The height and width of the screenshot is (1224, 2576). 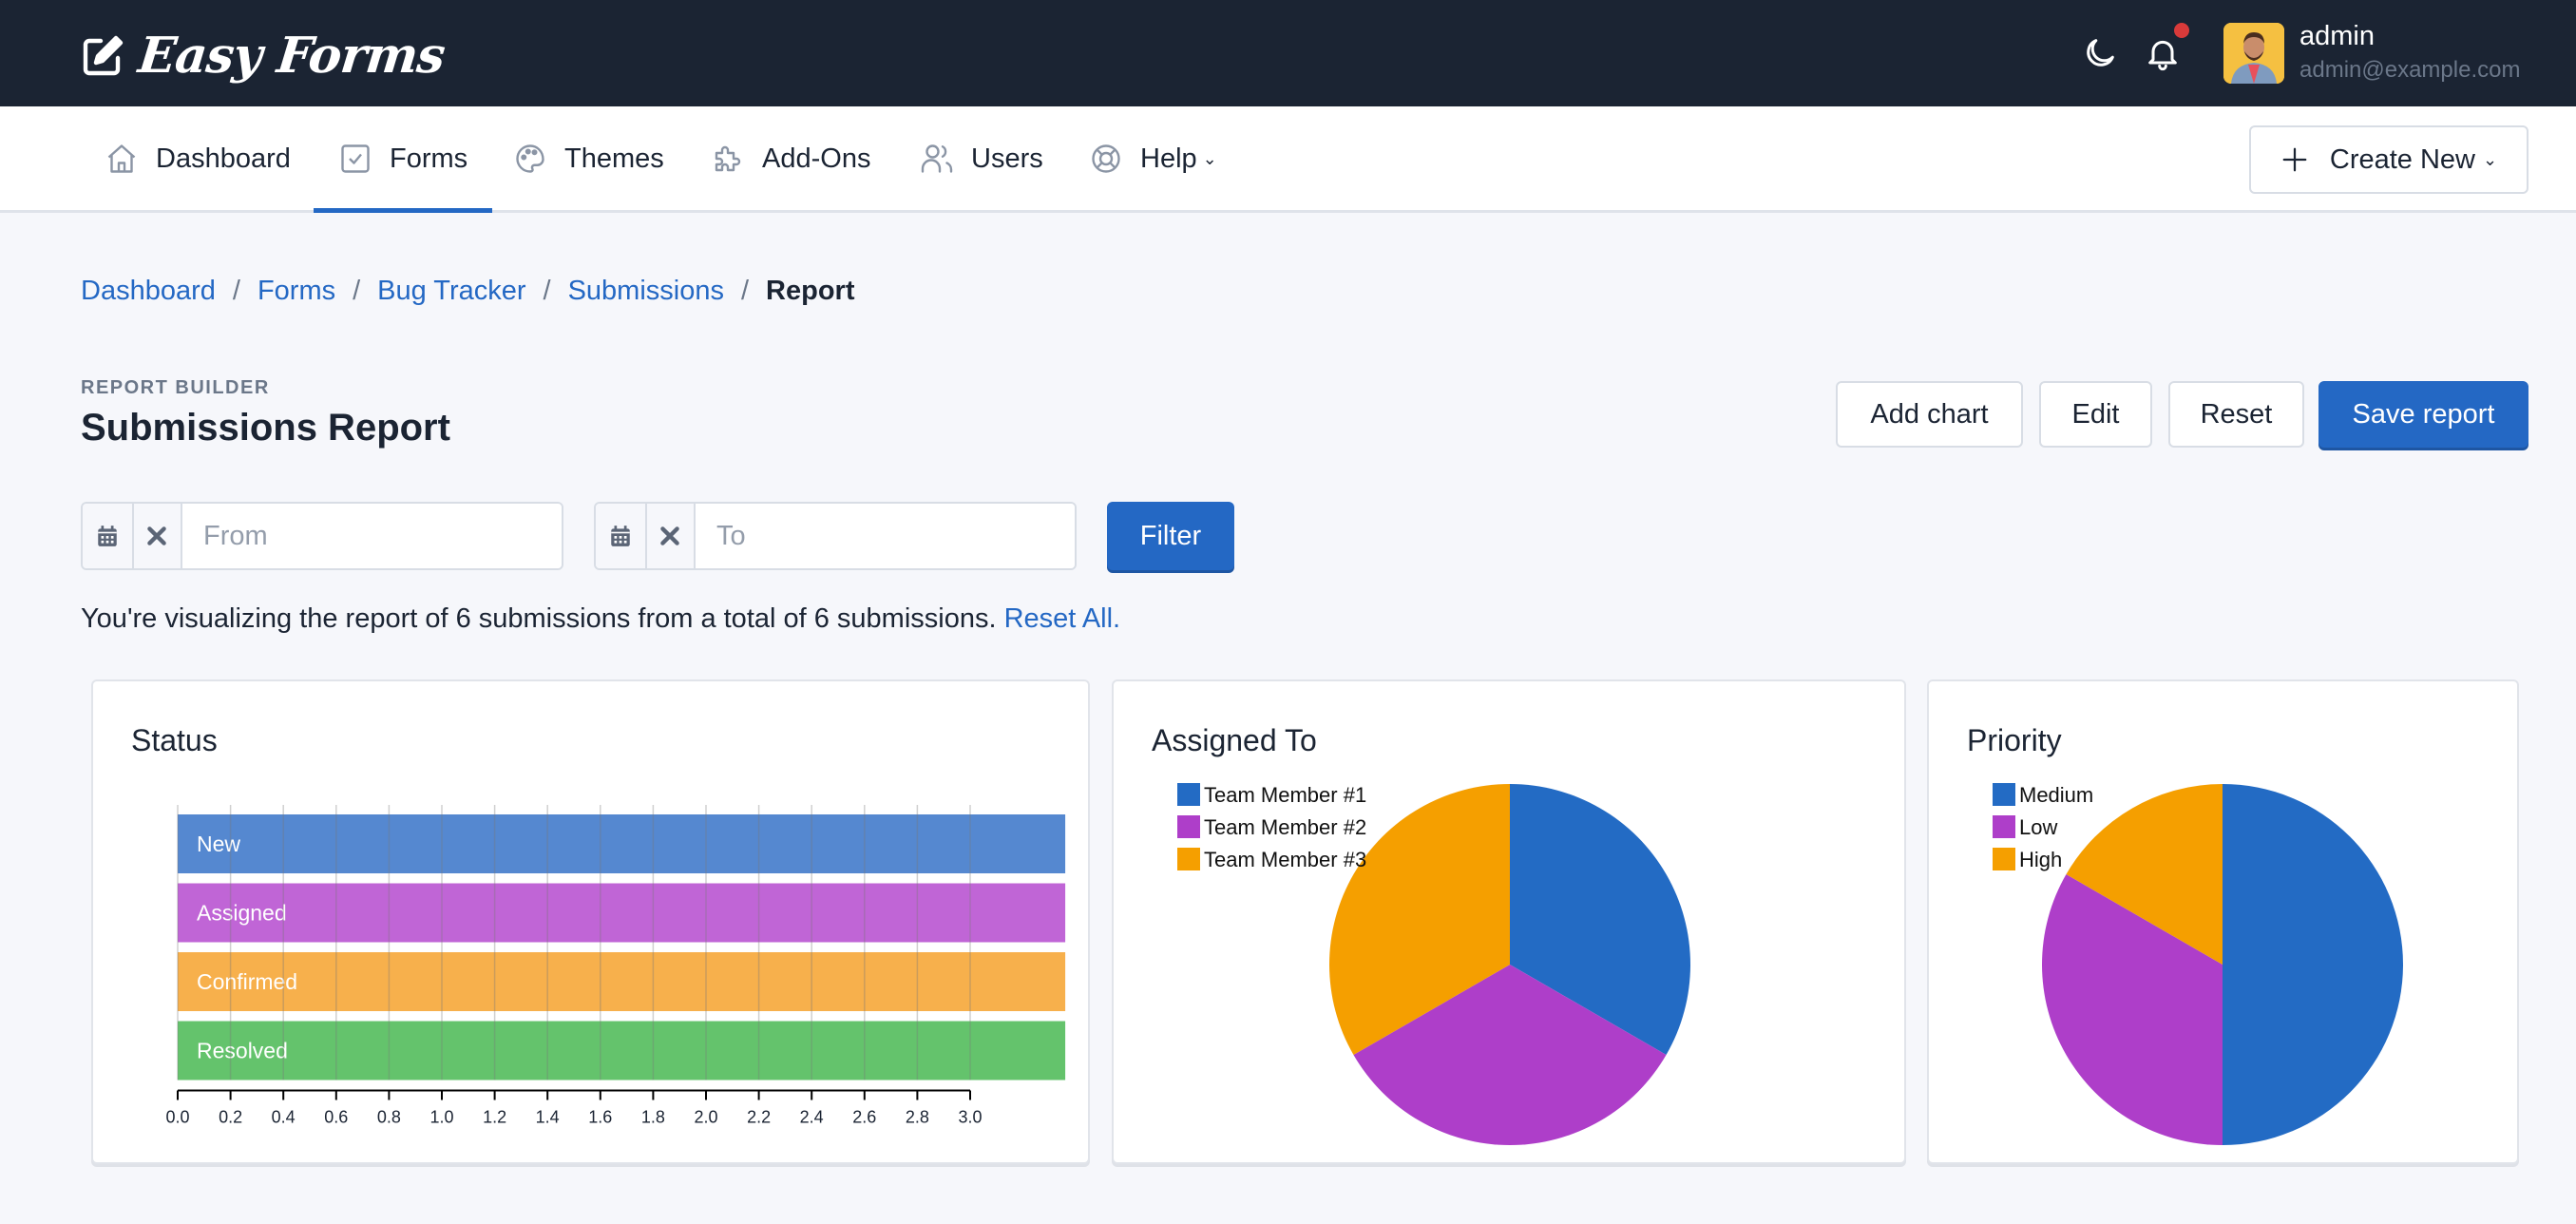 I want to click on add-chart-button: Add chart, so click(x=1929, y=414).